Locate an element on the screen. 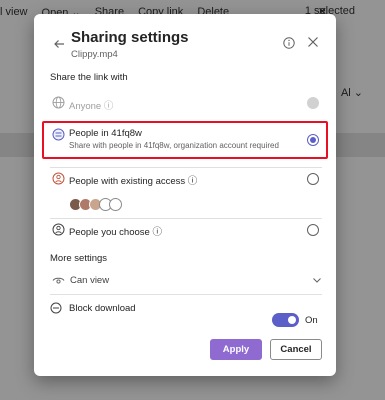  globe-icon is located at coordinates (58, 102).